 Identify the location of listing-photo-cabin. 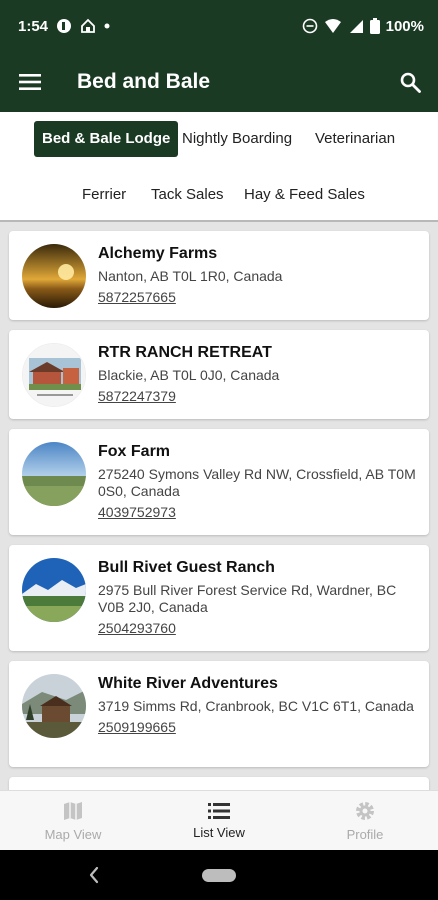
(54, 375).